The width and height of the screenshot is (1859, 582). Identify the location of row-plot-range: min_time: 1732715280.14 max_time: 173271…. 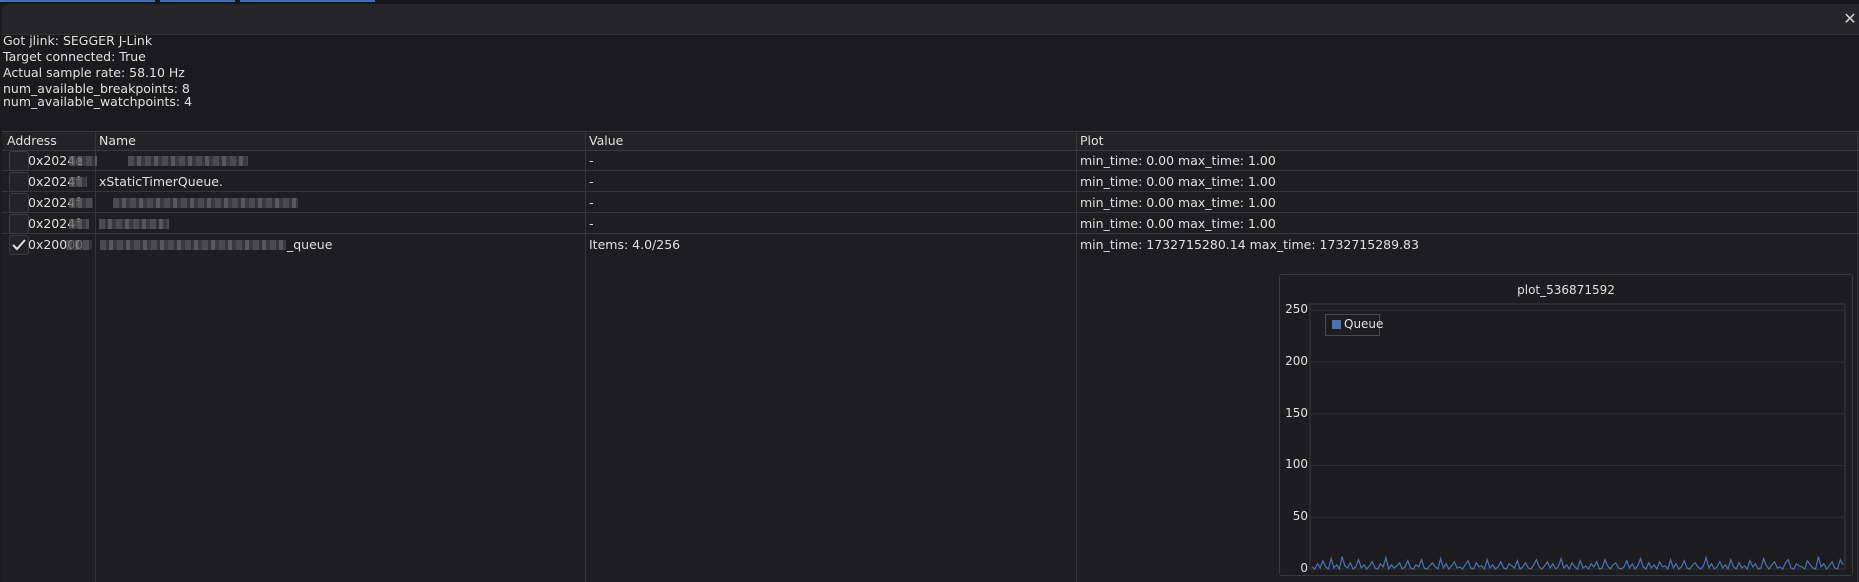
(1249, 244).